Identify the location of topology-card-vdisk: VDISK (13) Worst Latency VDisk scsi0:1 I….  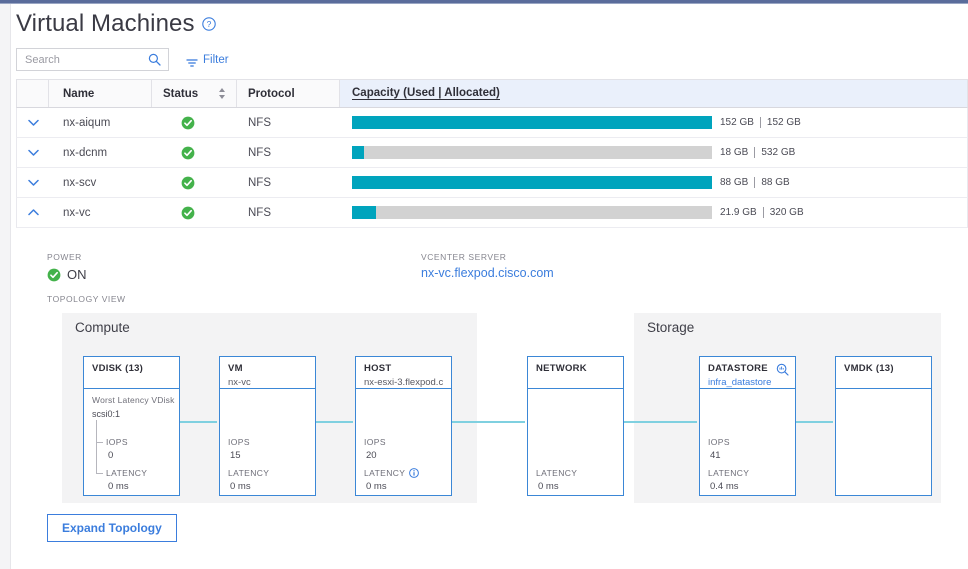
(131, 426).